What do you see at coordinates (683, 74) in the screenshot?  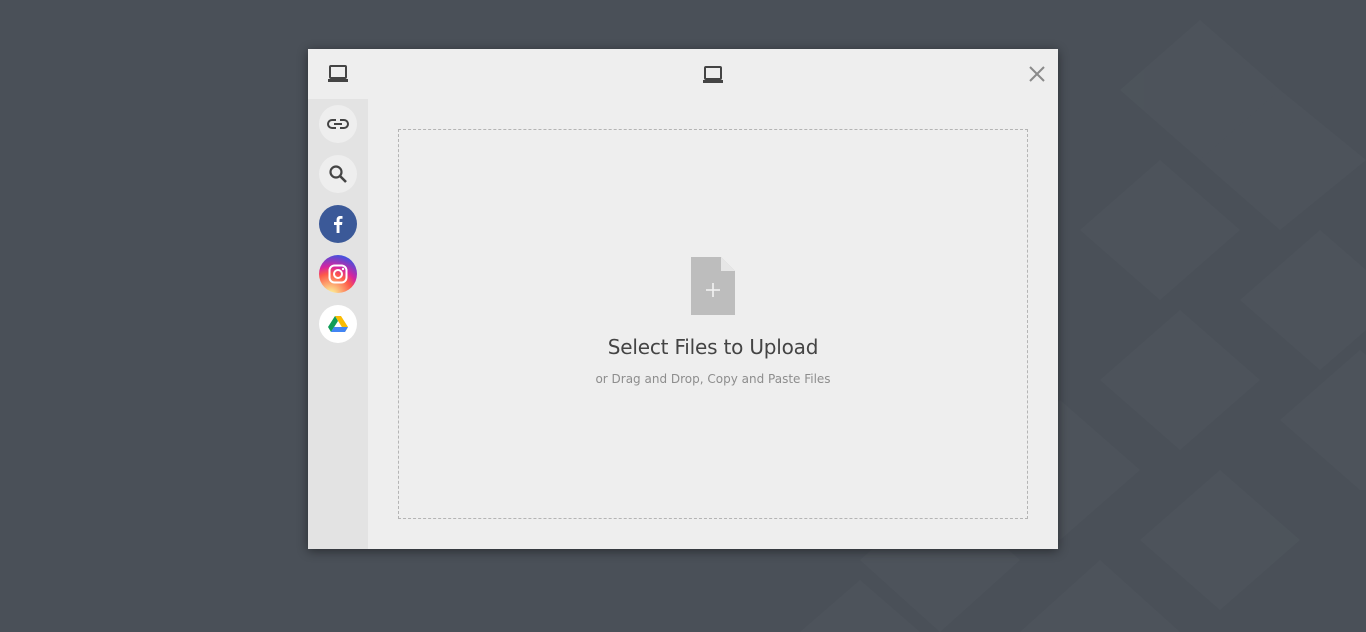 I see `modal-header` at bounding box center [683, 74].